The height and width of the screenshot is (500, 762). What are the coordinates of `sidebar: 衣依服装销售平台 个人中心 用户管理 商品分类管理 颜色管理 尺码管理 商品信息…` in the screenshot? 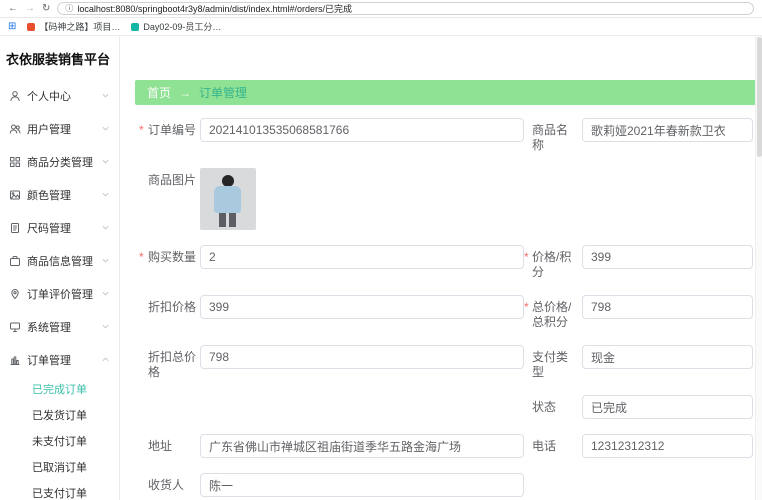 It's located at (60, 268).